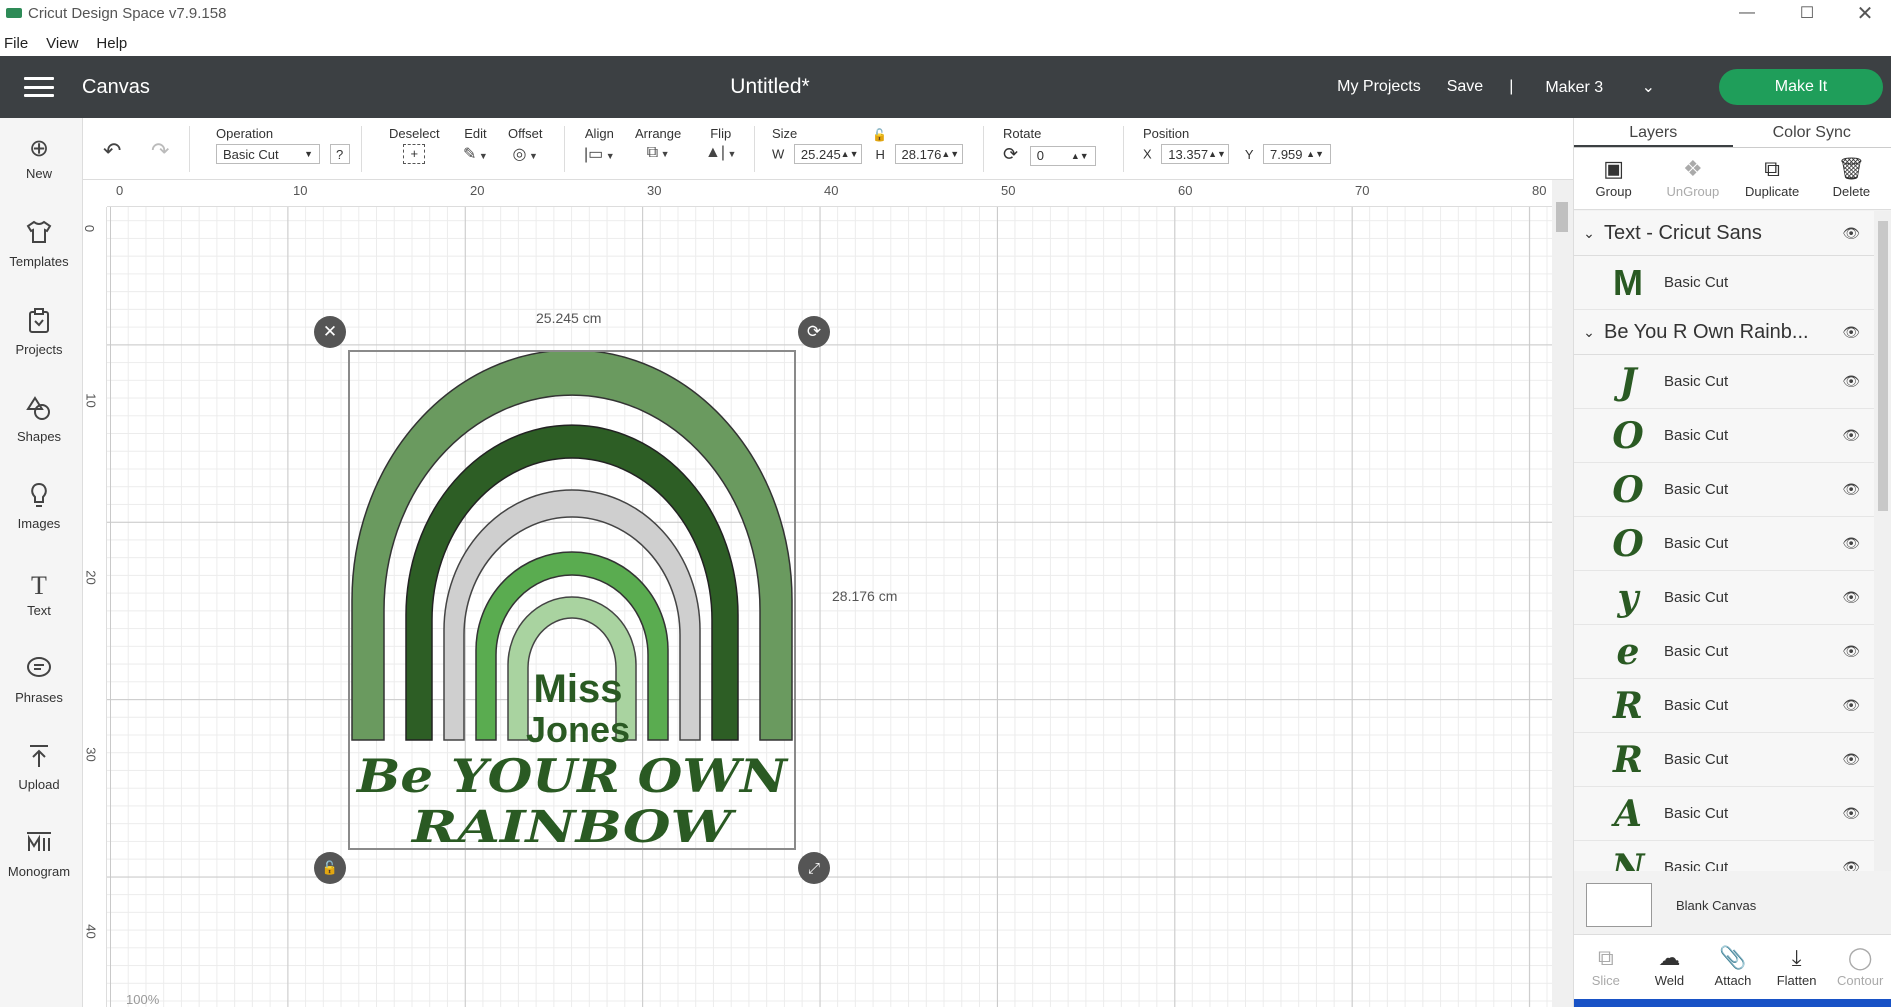  What do you see at coordinates (1619, 905) in the screenshot?
I see `canvas-color-swatch` at bounding box center [1619, 905].